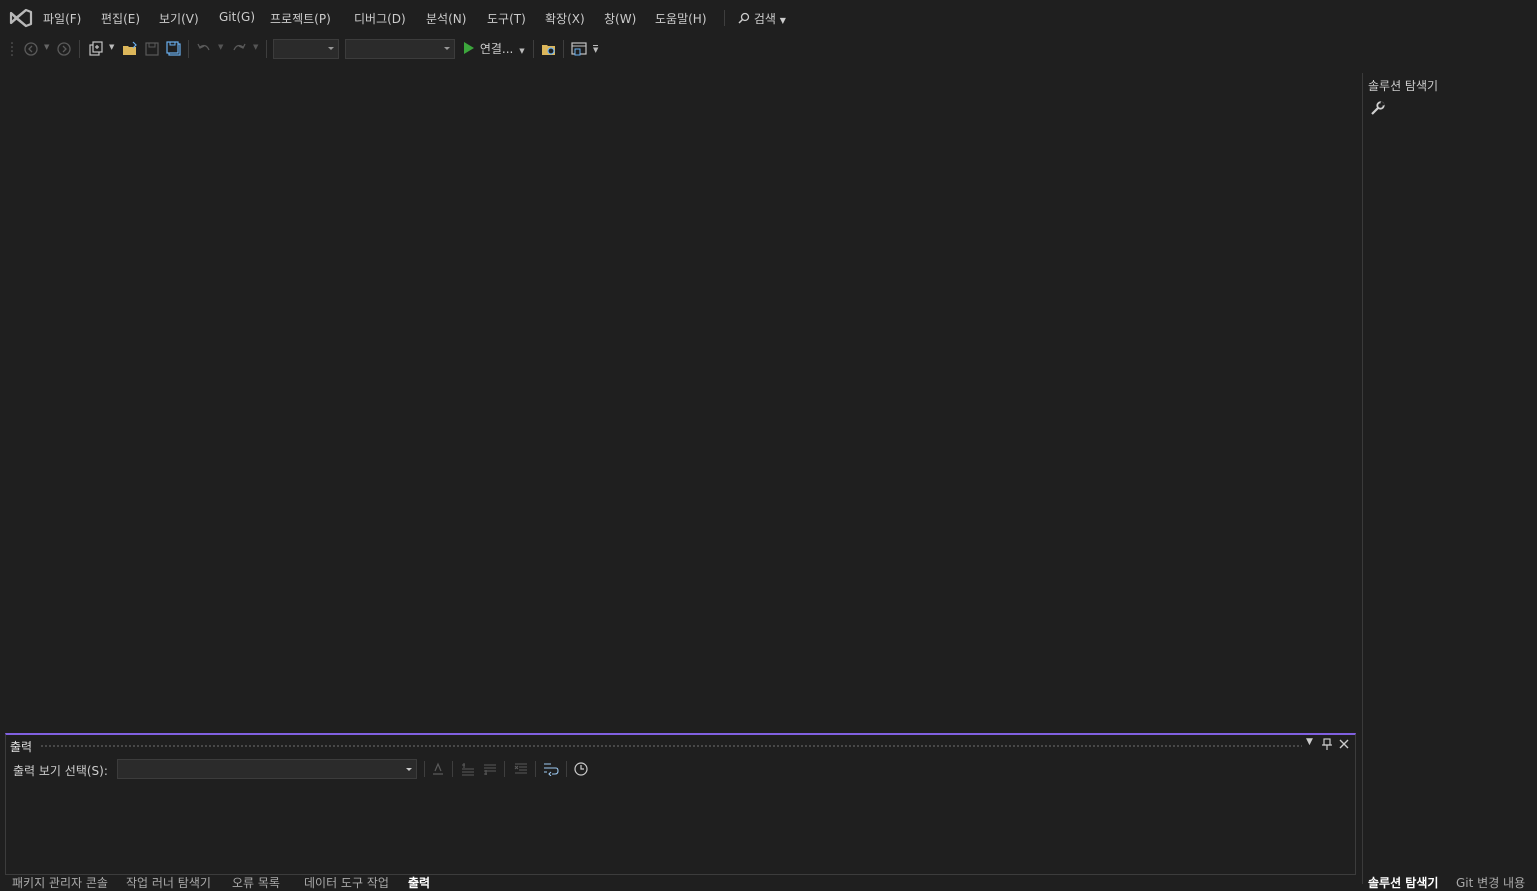 The image size is (1537, 891). What do you see at coordinates (490, 769) in the screenshot?
I see `next-message-icon` at bounding box center [490, 769].